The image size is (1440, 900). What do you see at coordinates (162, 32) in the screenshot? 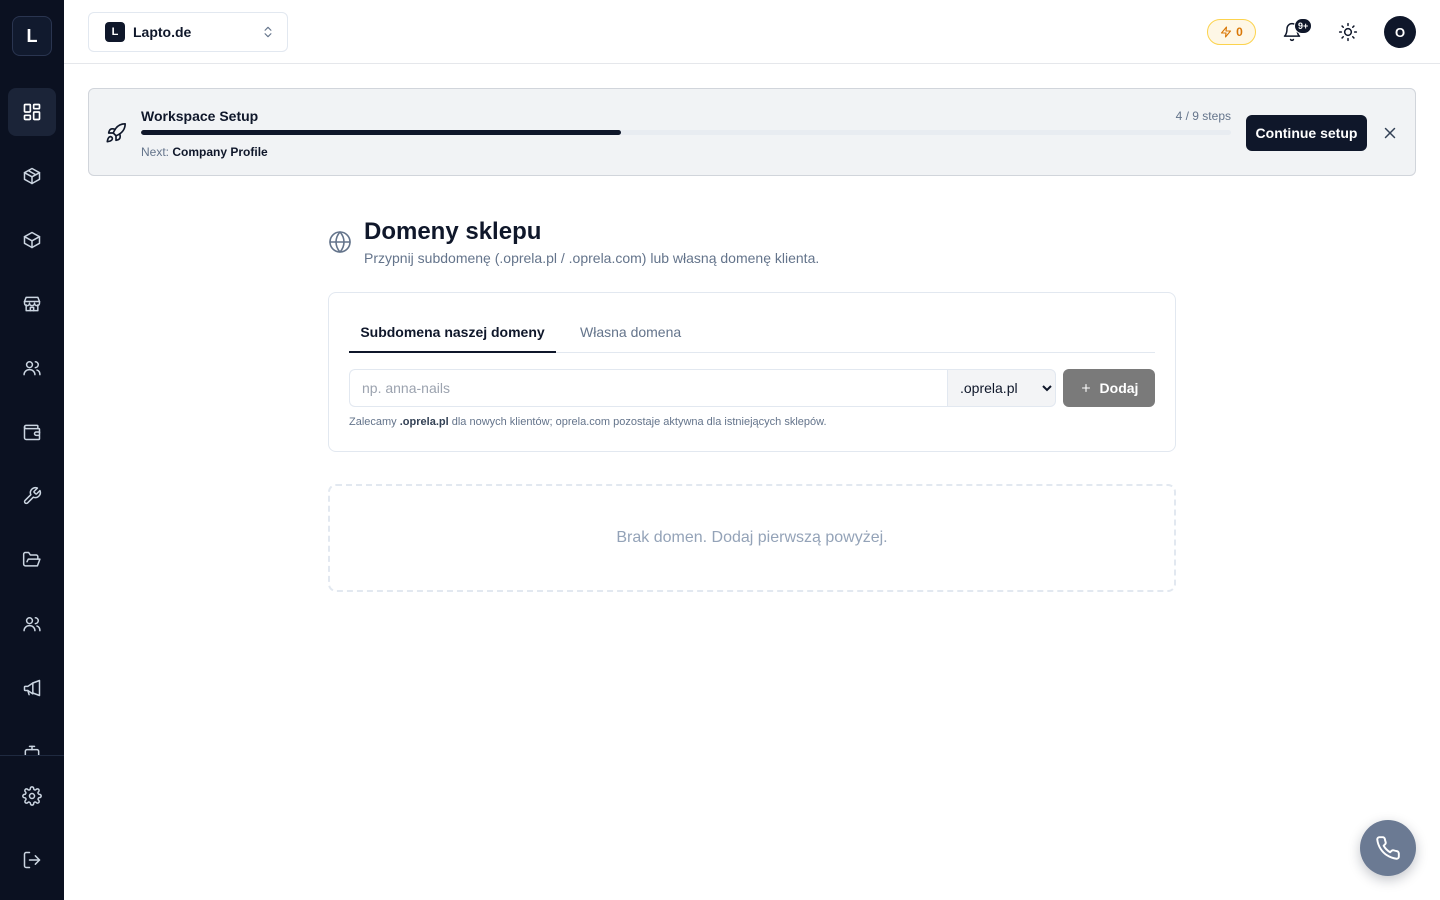
I see `workspace-name: Lapto.de` at bounding box center [162, 32].